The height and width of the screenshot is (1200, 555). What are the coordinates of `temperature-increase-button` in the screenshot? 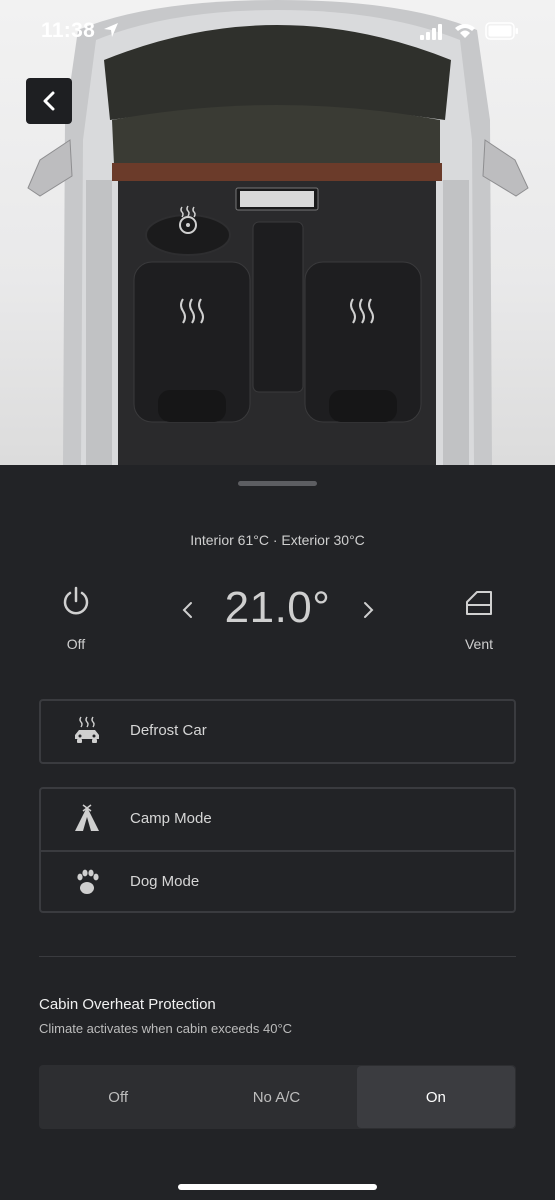 It's located at (368, 610).